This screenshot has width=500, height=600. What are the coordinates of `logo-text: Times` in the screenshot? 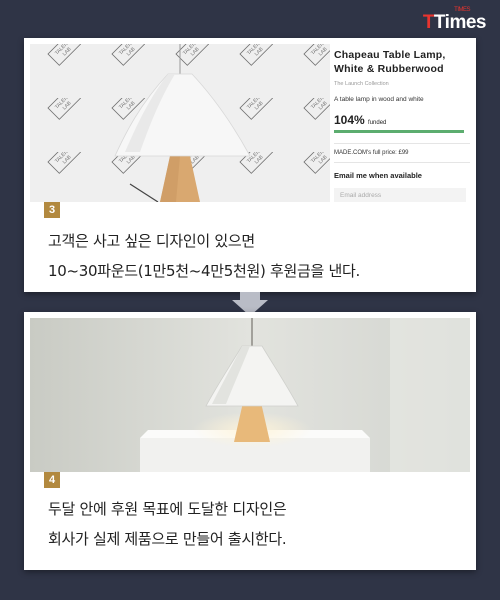 It's located at (460, 22).